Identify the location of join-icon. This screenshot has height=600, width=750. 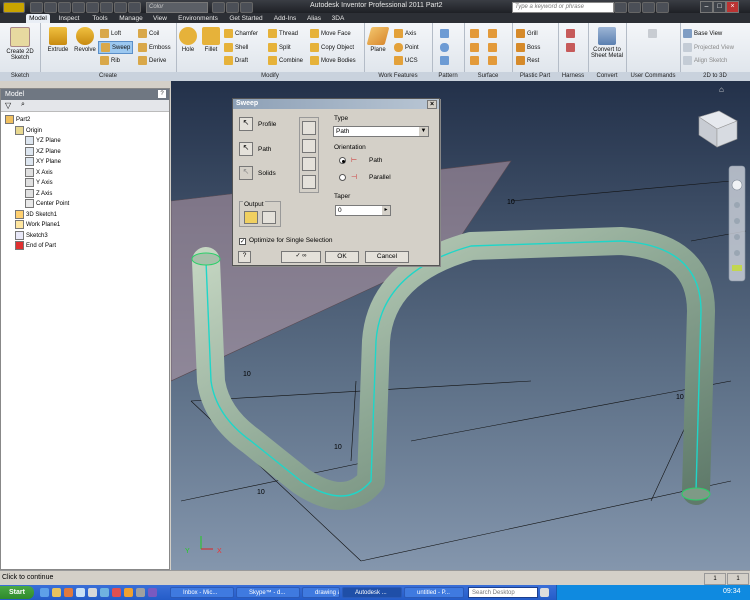
(309, 128).